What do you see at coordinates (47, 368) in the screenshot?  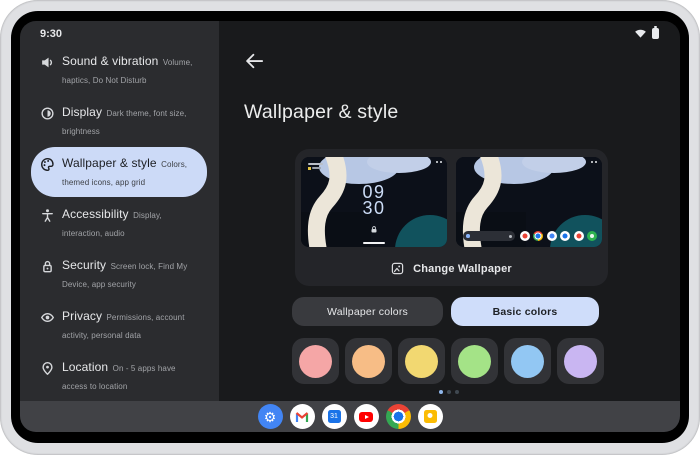 I see `location-pin-icon` at bounding box center [47, 368].